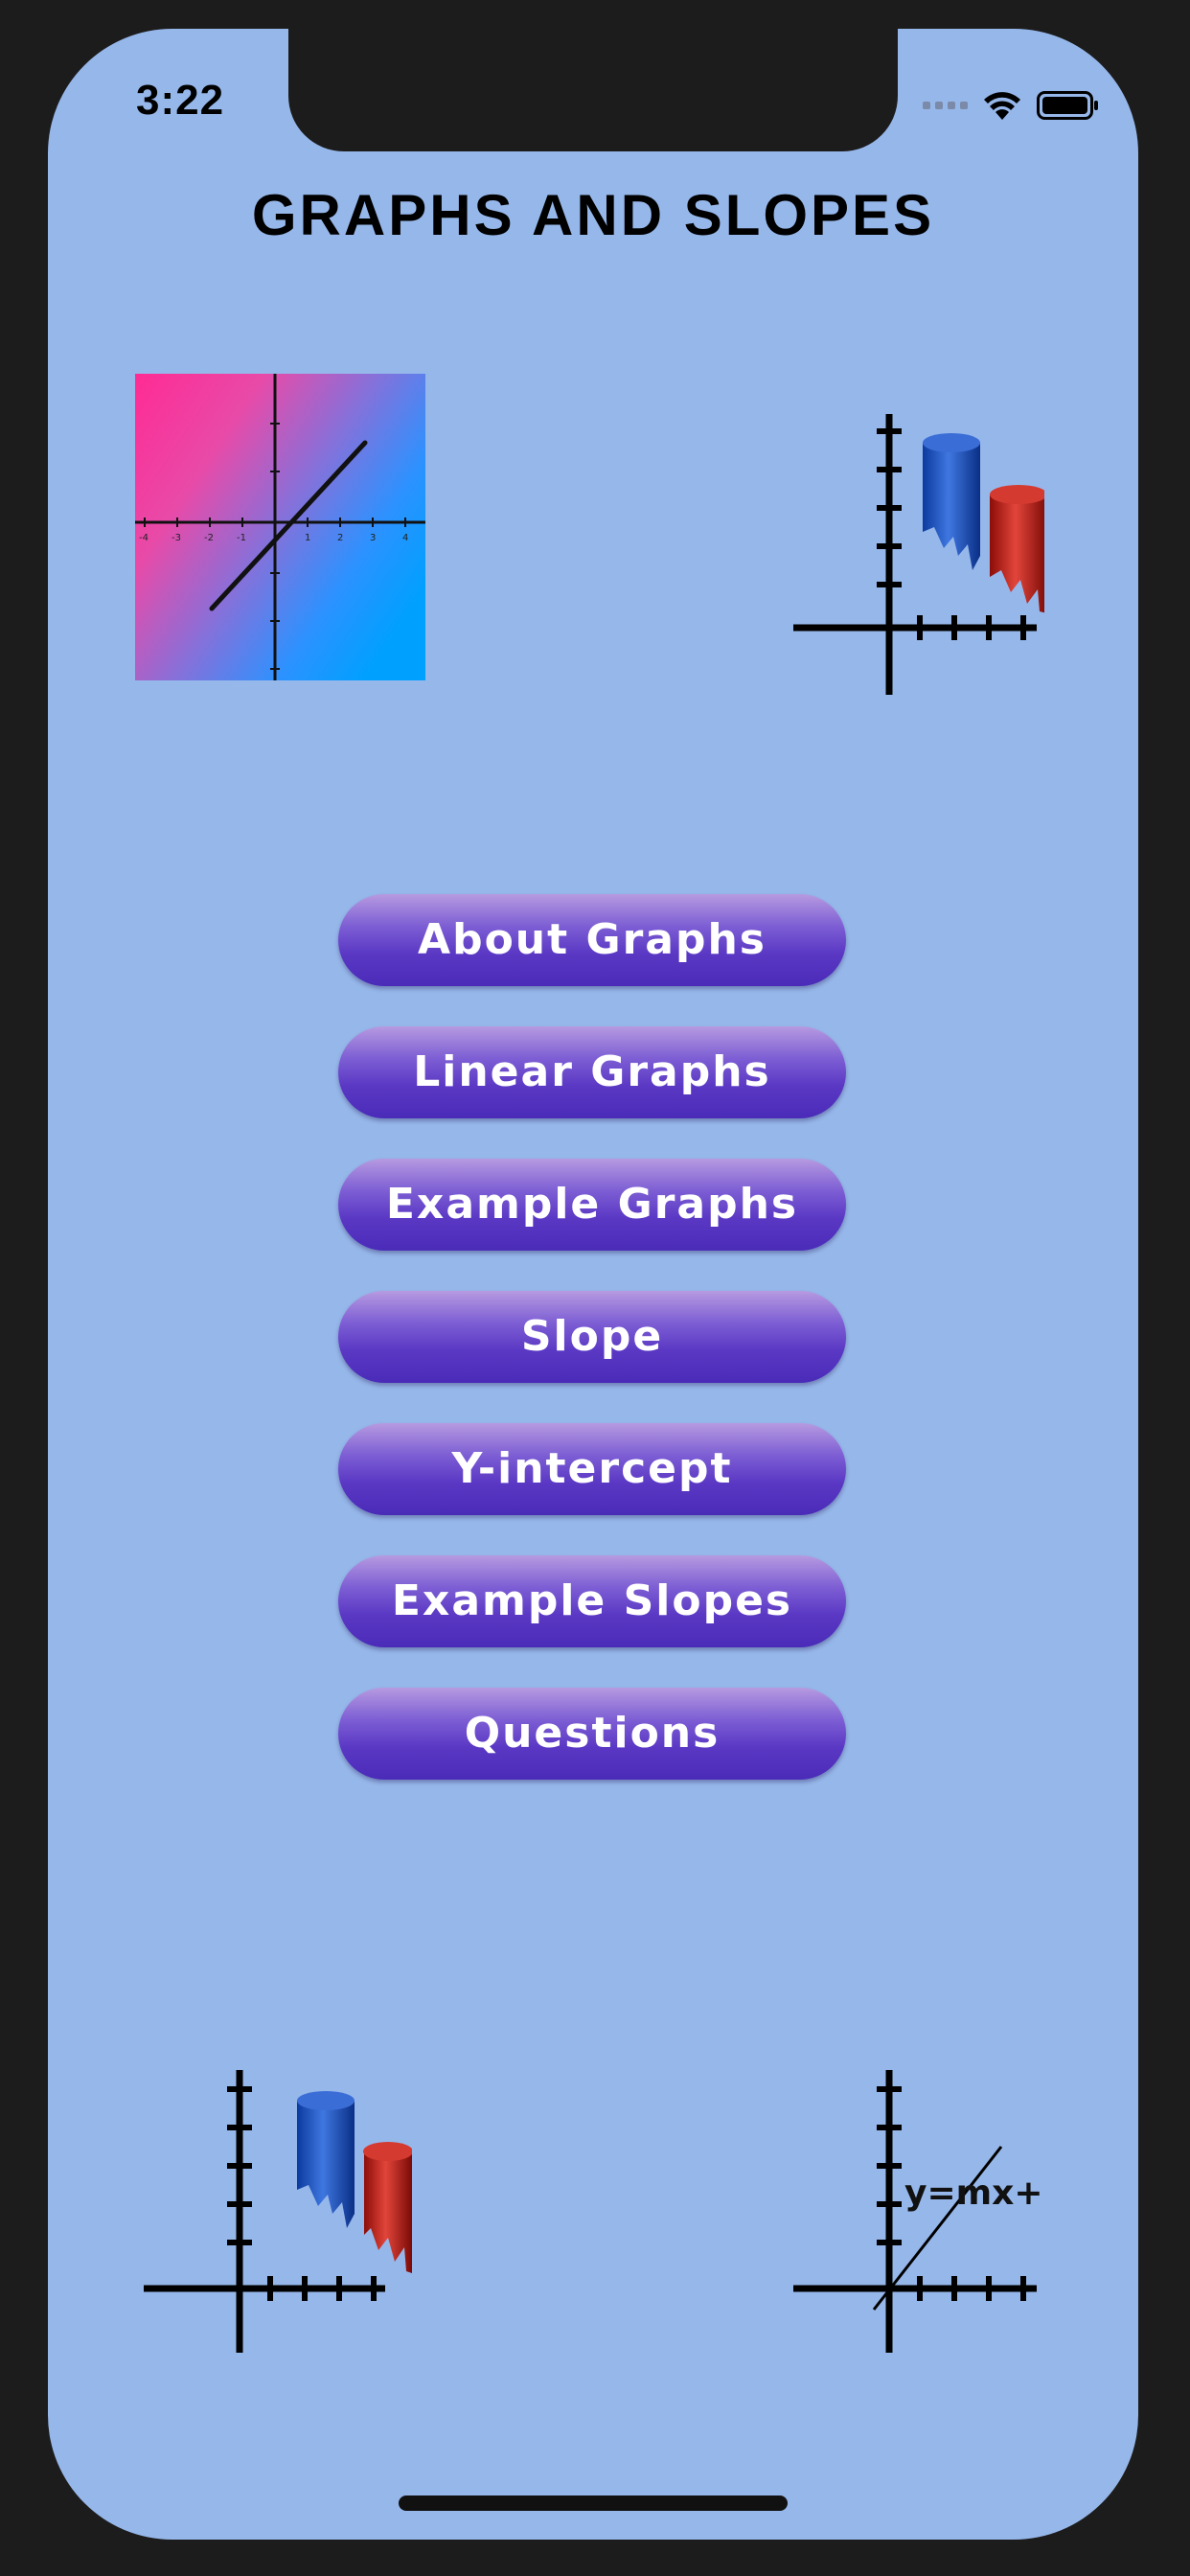  What do you see at coordinates (1002, 106) in the screenshot?
I see `wifi-icon` at bounding box center [1002, 106].